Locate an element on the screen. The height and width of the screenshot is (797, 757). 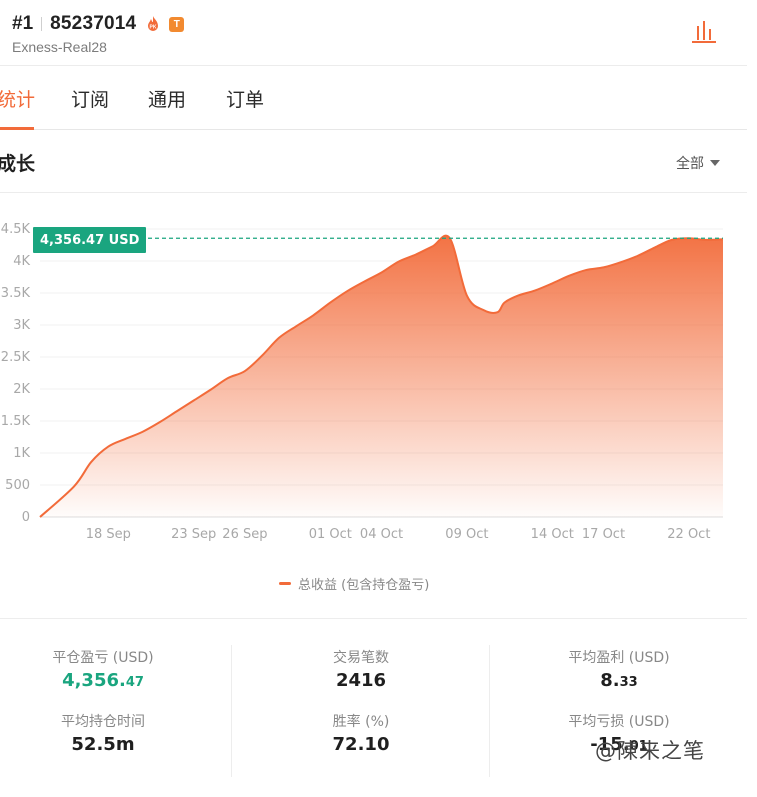
watermark-text: @陳来之笔 is located at coordinates (650, 751).